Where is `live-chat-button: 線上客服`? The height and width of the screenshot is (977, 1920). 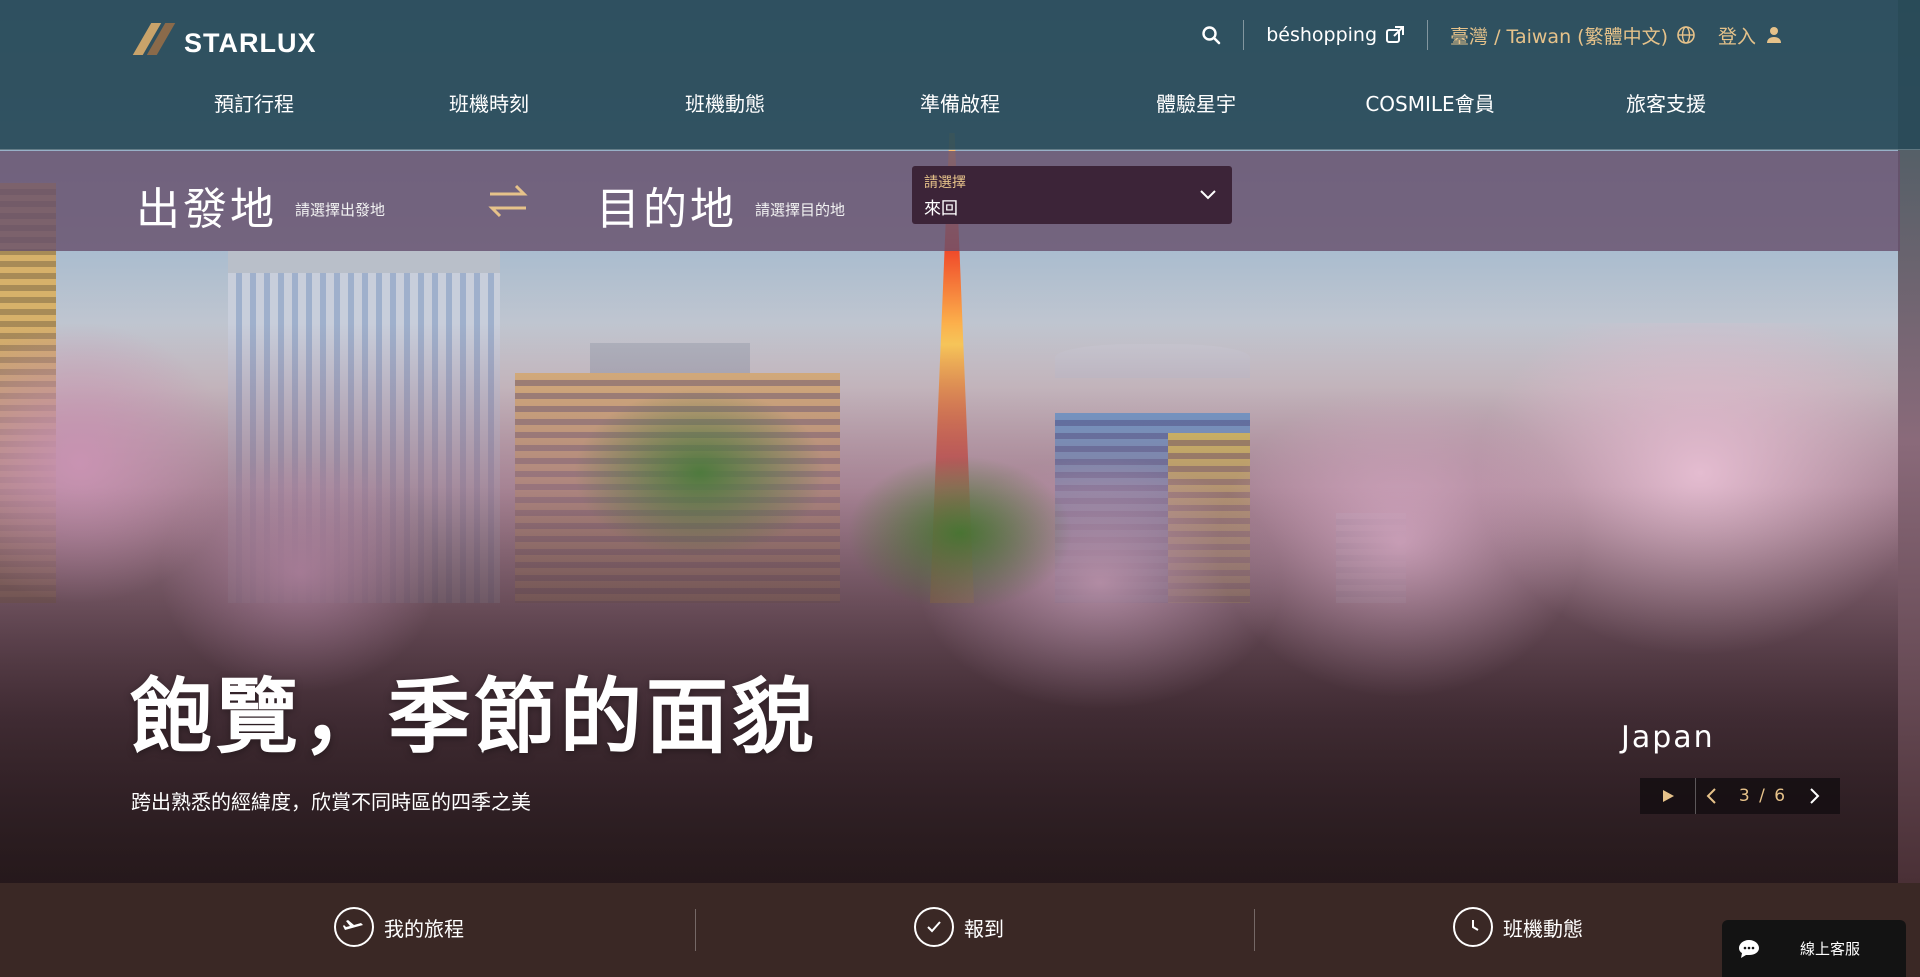 live-chat-button: 線上客服 is located at coordinates (1814, 948).